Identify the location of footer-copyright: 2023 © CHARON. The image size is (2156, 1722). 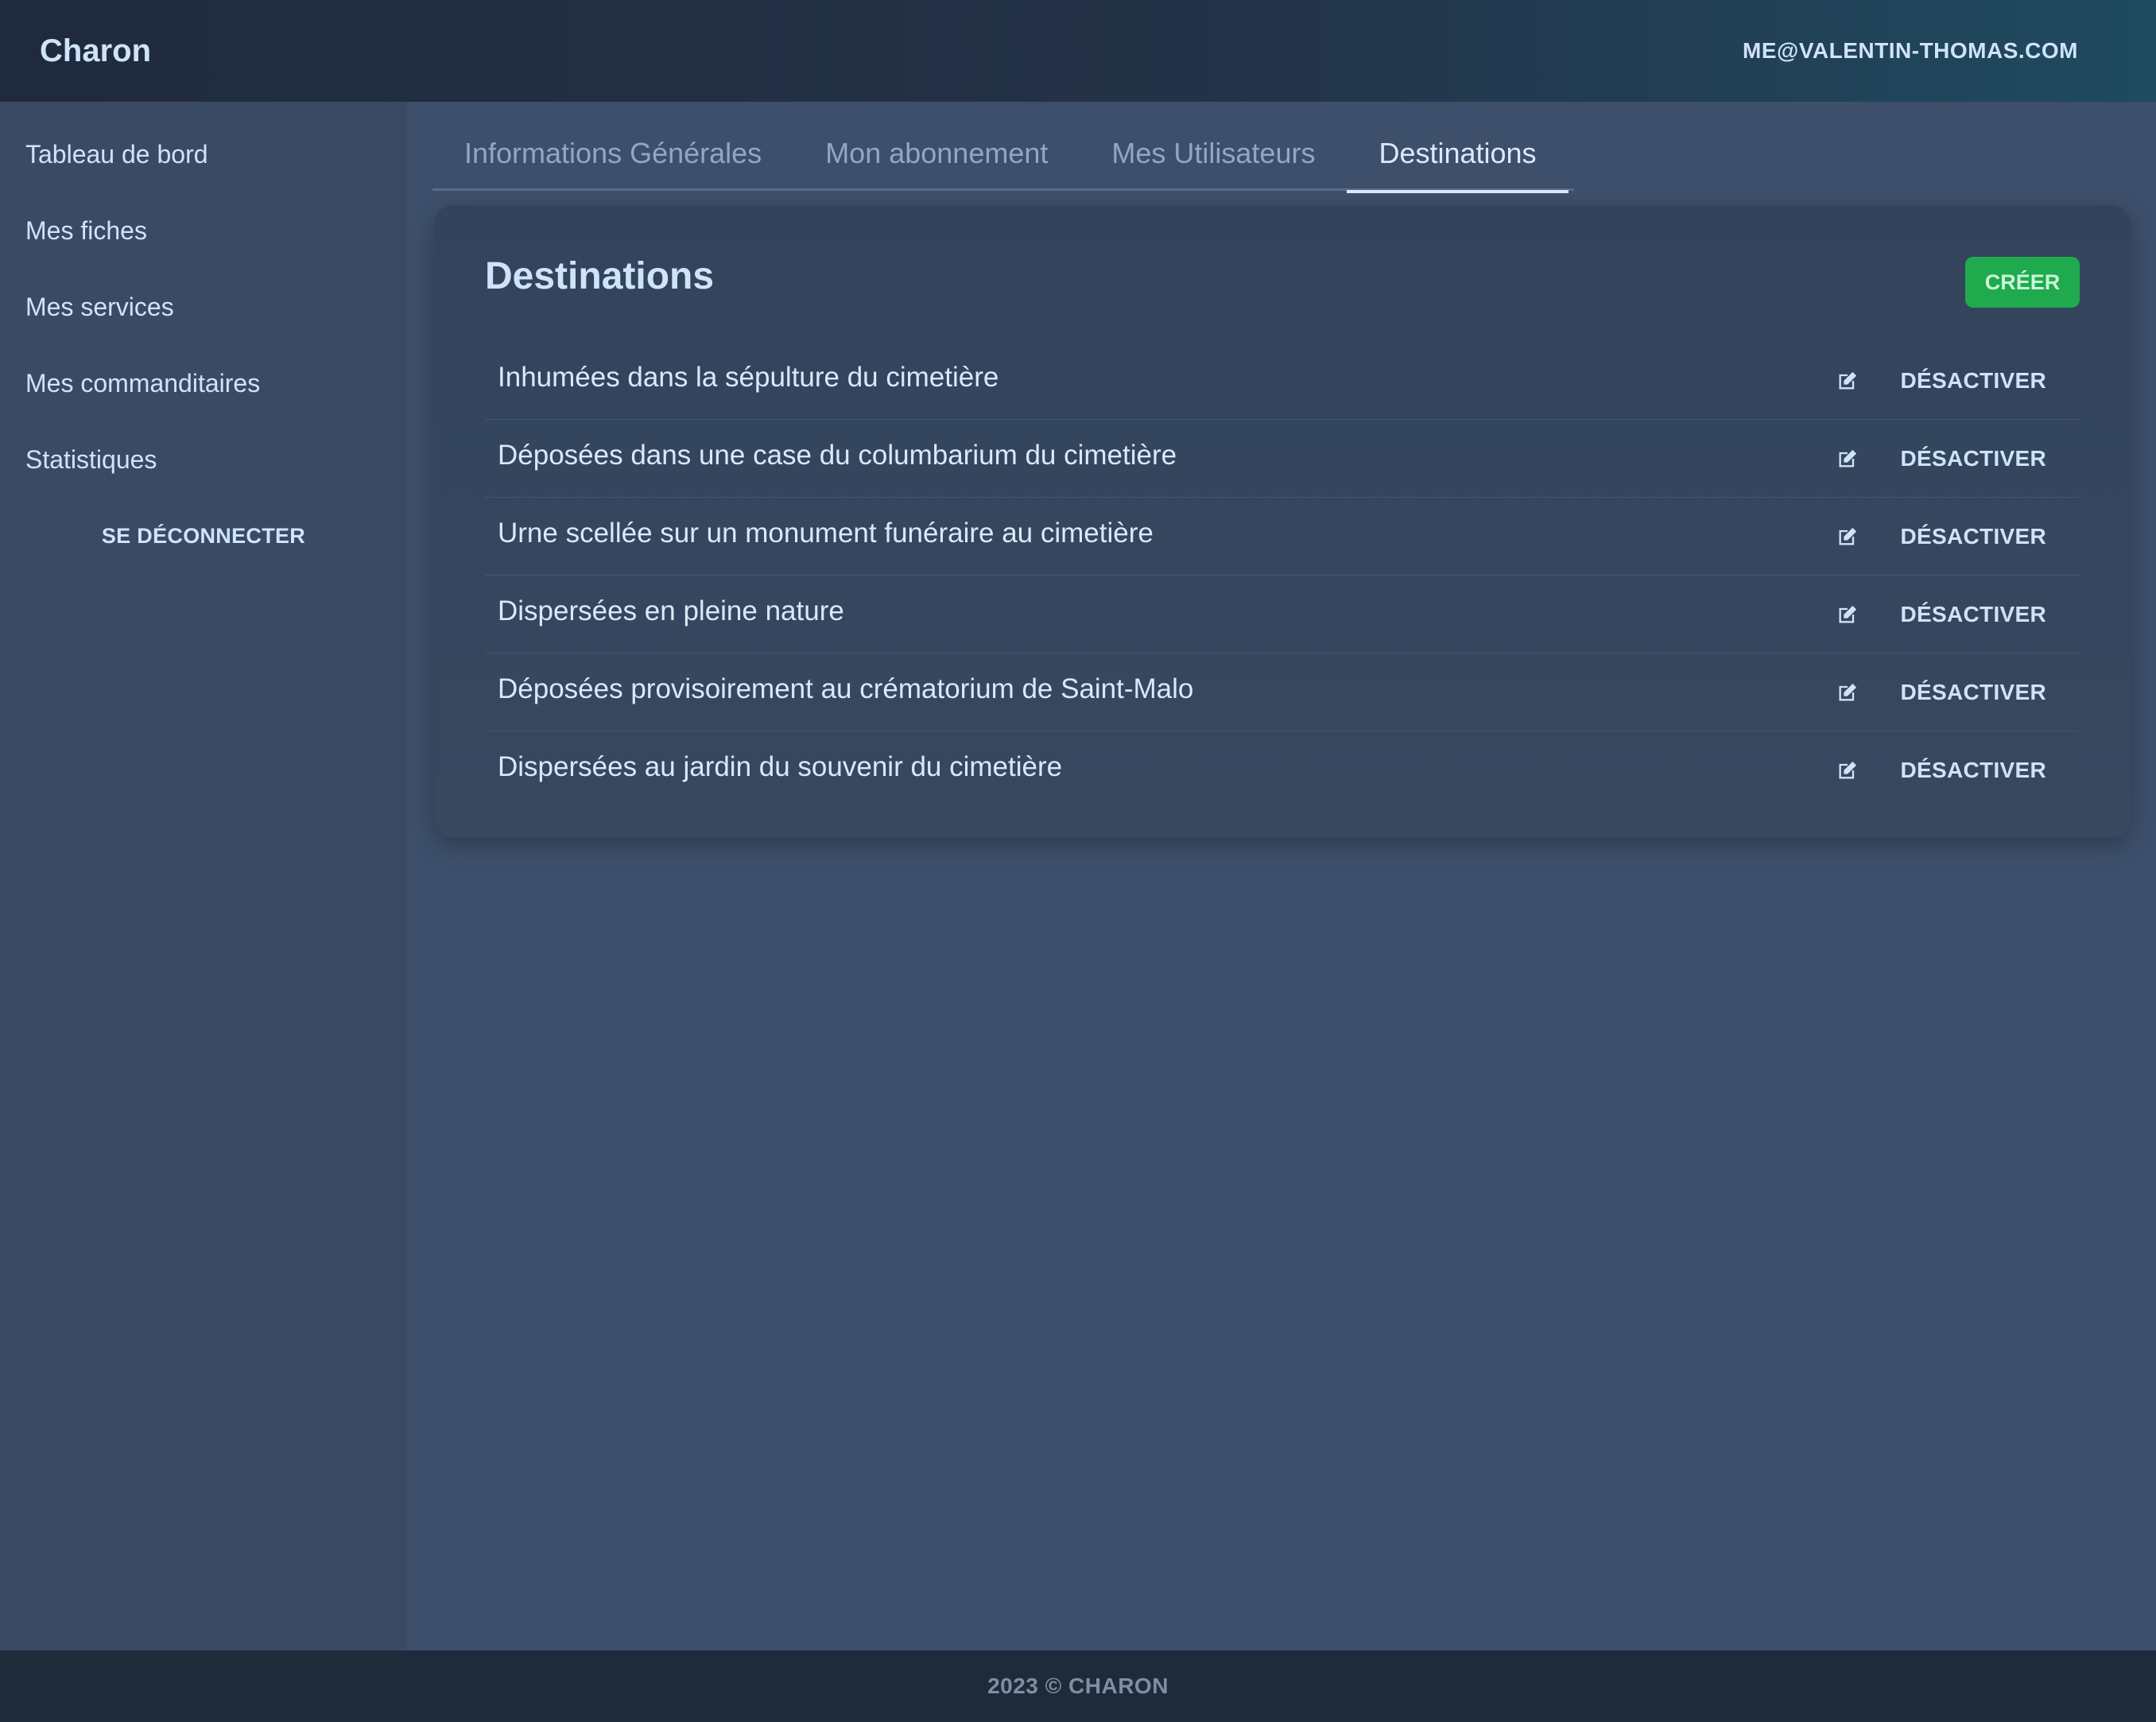
(1078, 1686).